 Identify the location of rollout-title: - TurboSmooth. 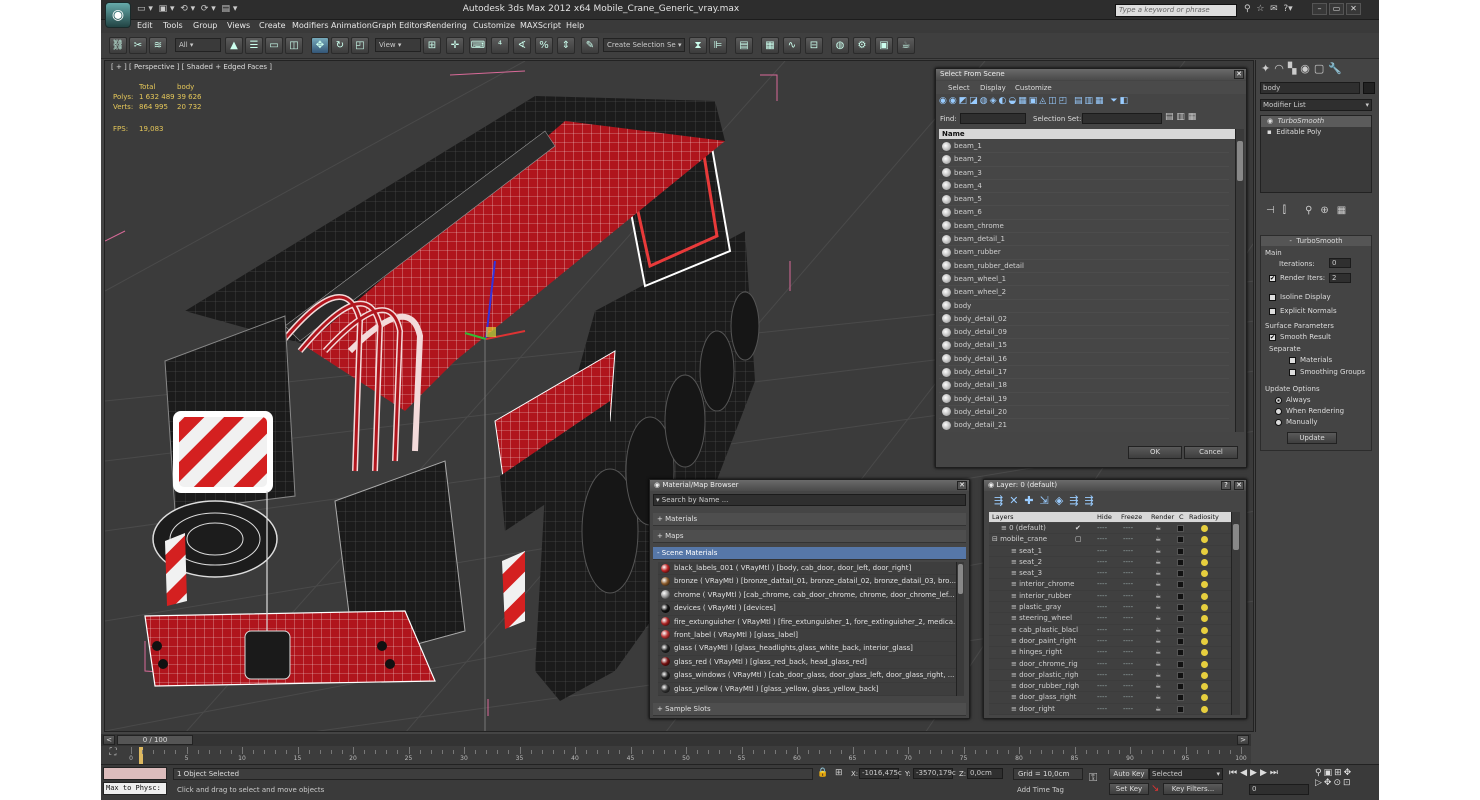
(1316, 241).